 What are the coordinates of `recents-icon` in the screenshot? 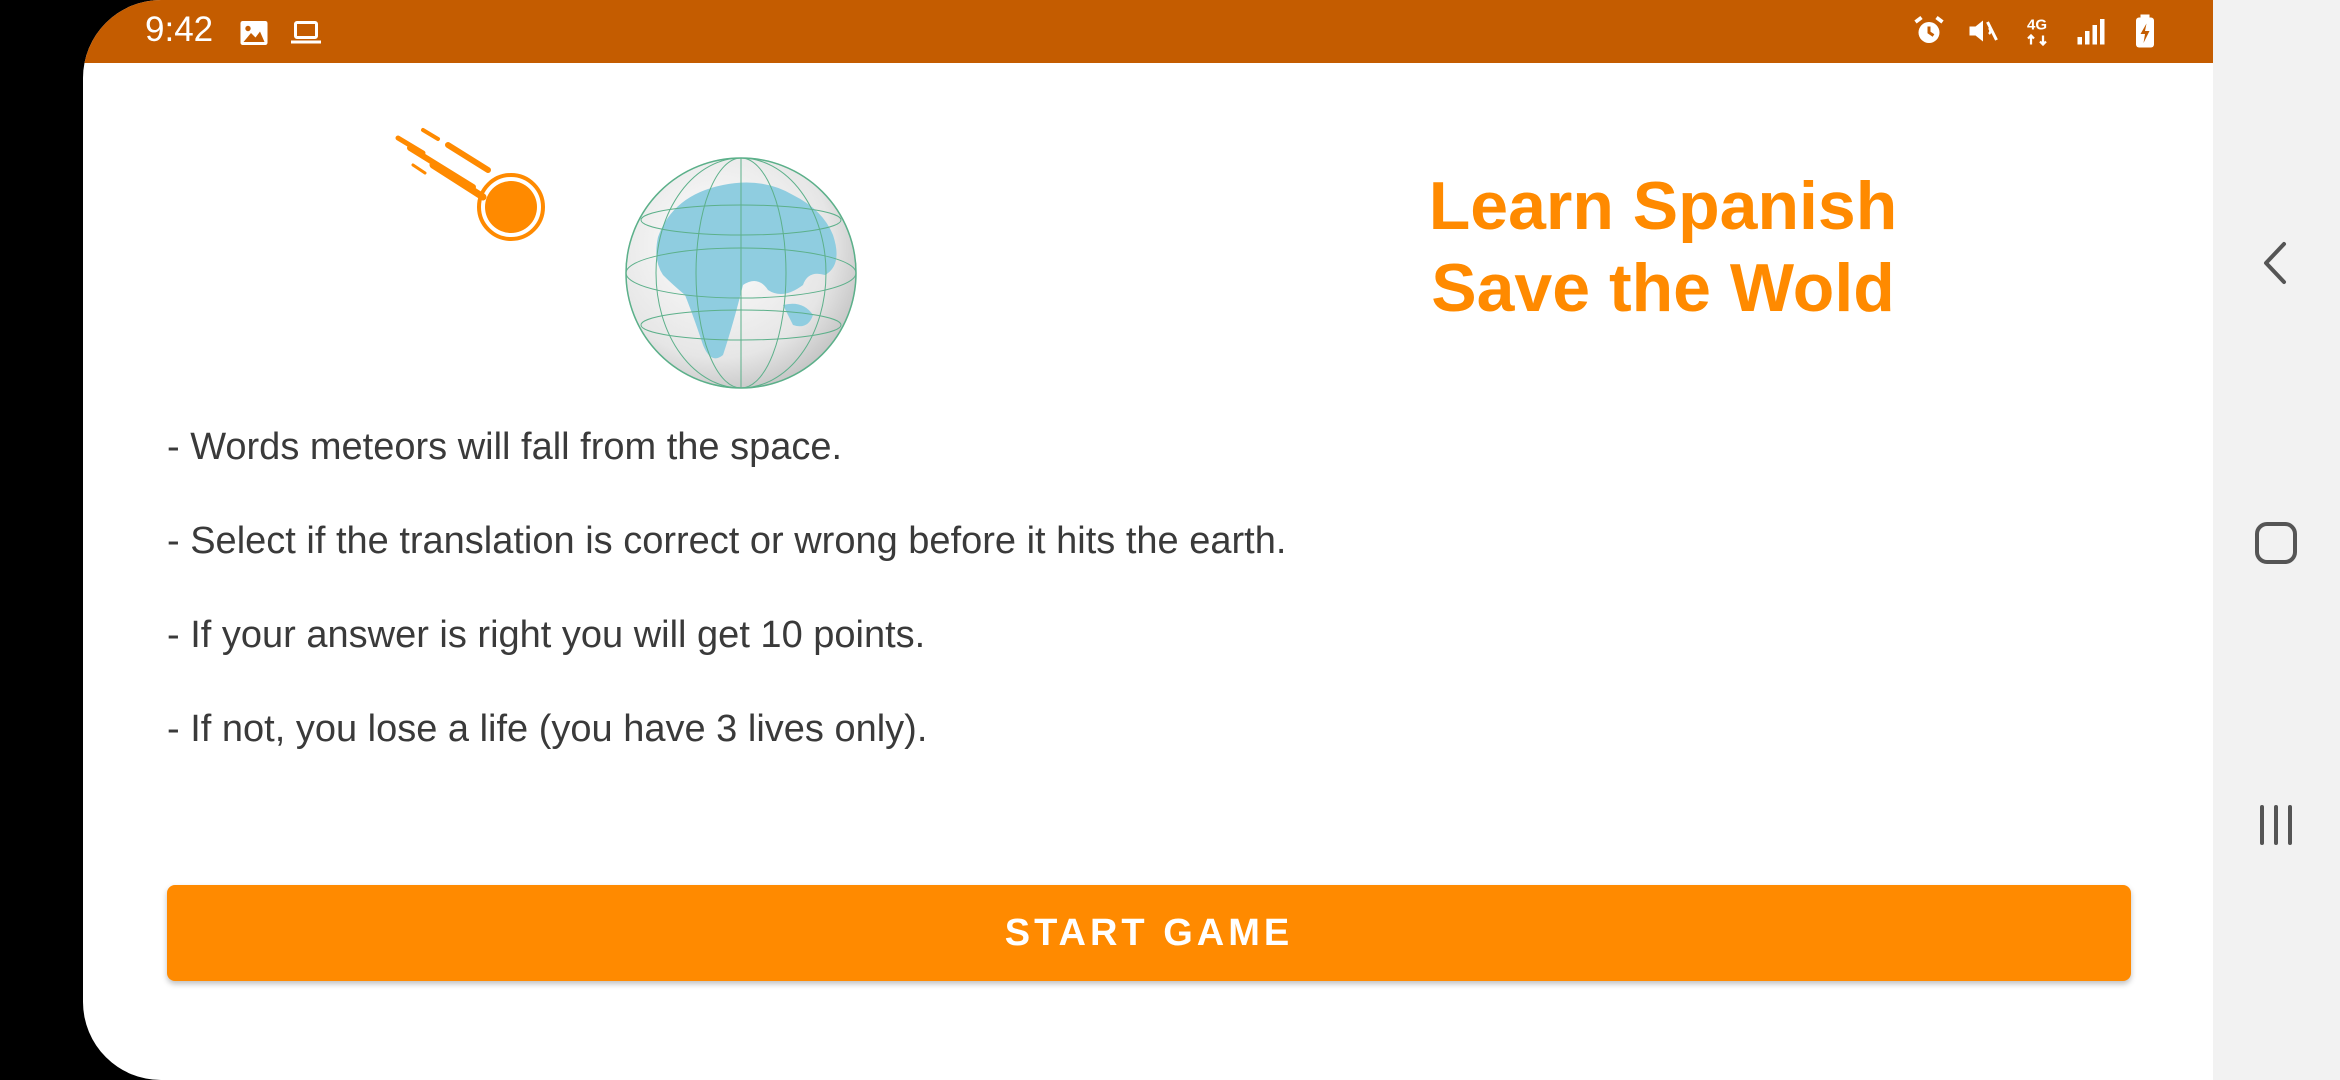 It's located at (2276, 825).